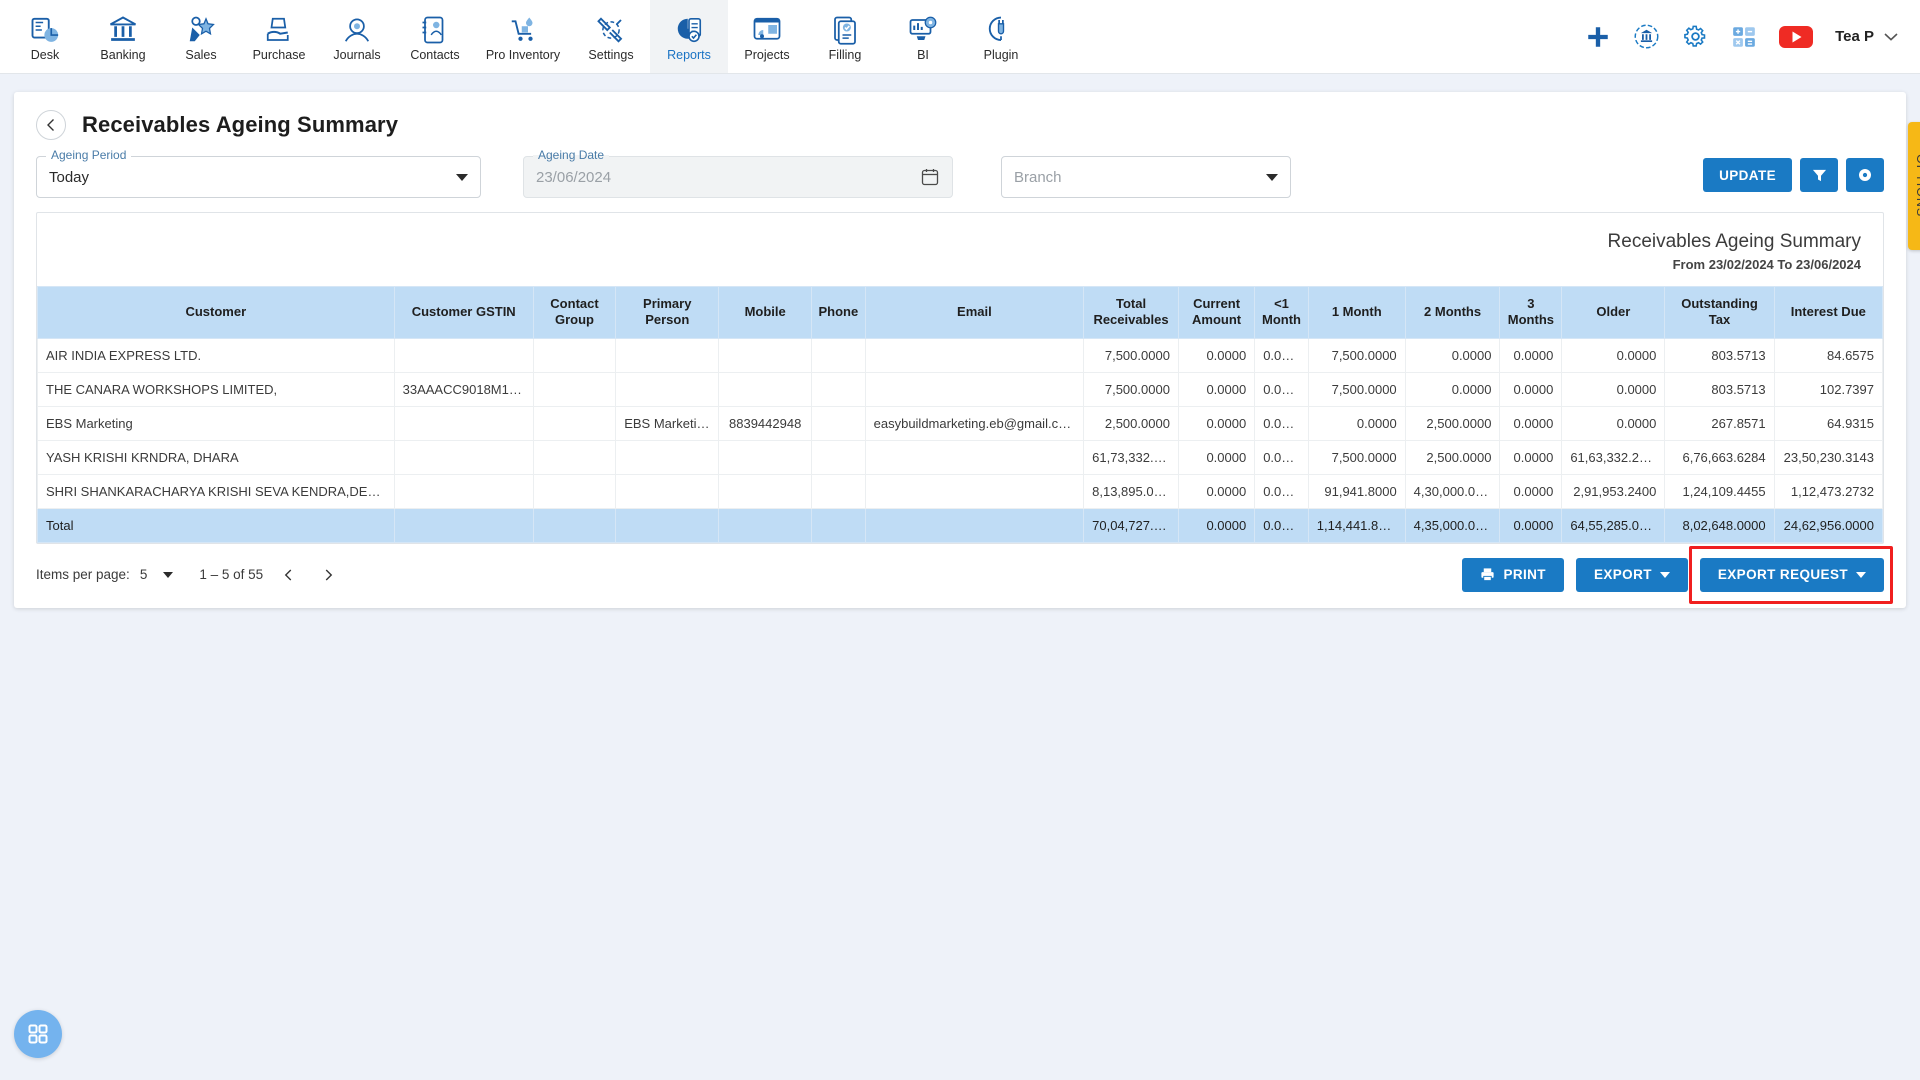 This screenshot has height=1080, width=1920. I want to click on cell-primary-person, so click(667, 491).